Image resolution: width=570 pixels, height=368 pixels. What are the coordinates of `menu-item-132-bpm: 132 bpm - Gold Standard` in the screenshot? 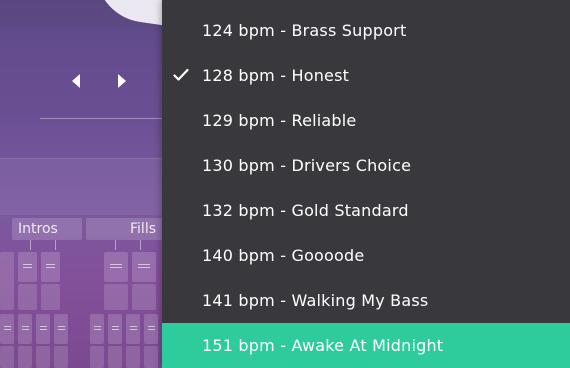 It's located at (366, 210).